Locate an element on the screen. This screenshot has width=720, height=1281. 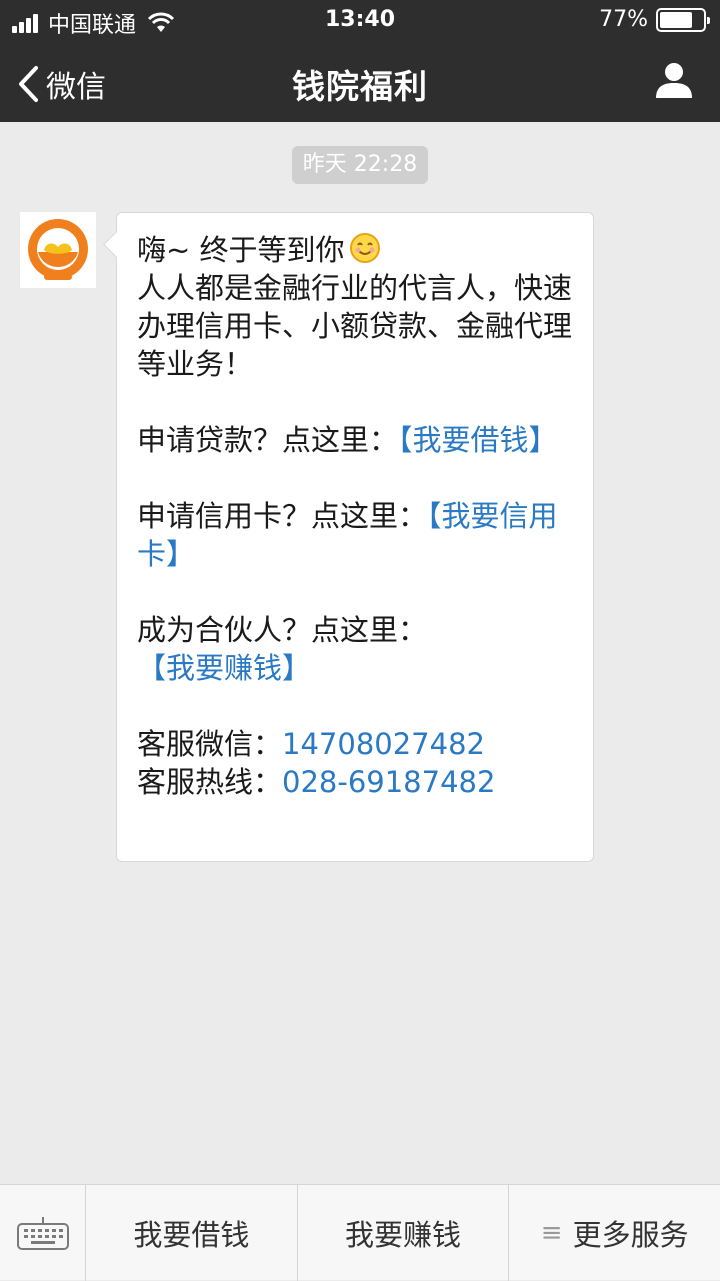
avatar is located at coordinates (58, 250).